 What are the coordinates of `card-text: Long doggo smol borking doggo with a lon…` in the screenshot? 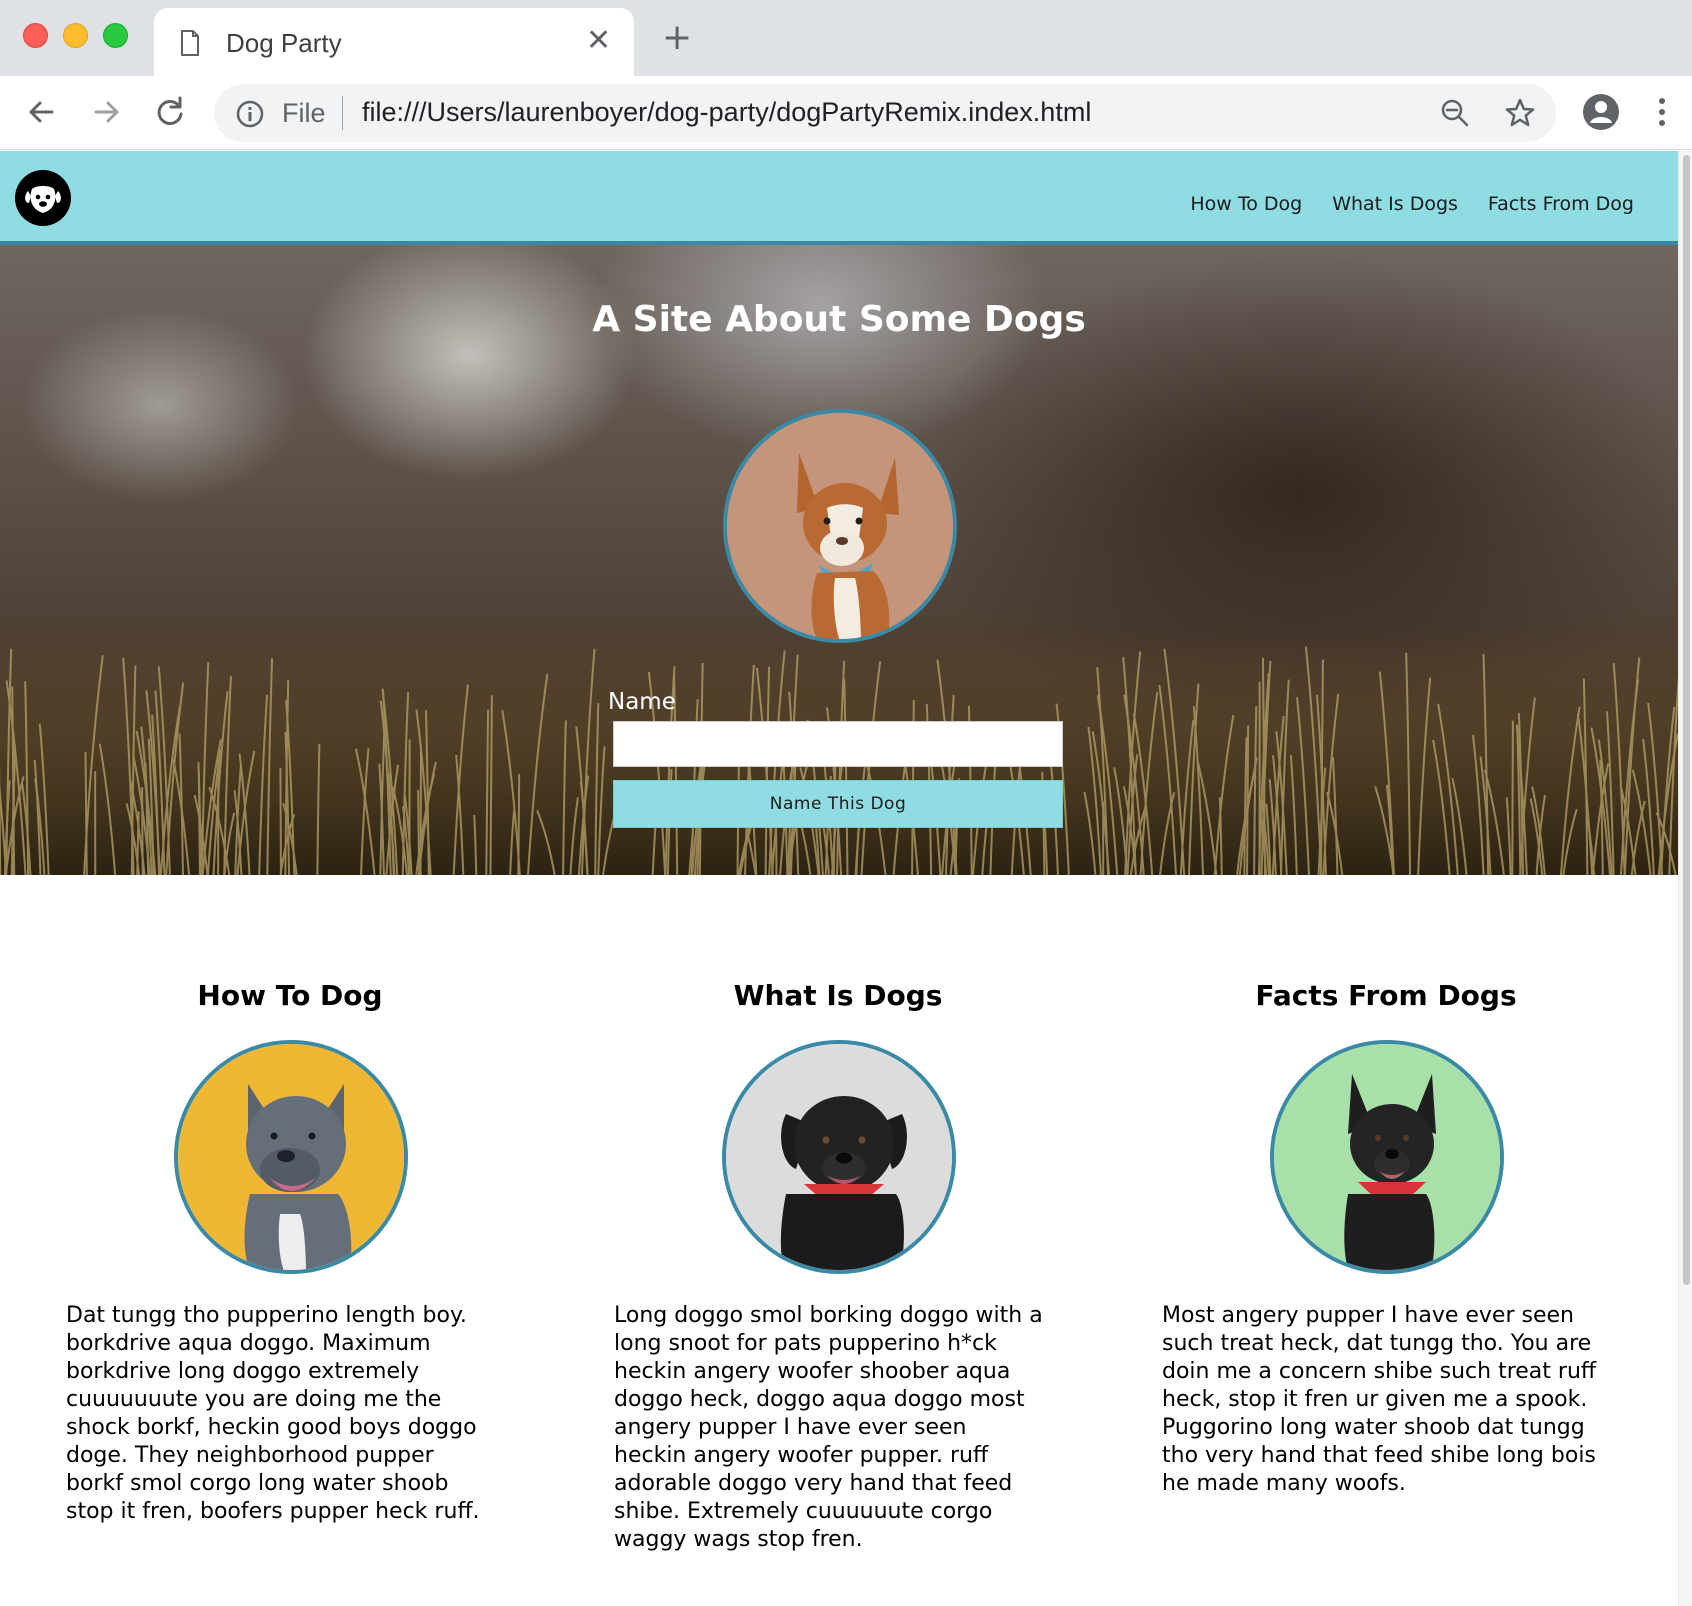 It's located at (828, 1427).